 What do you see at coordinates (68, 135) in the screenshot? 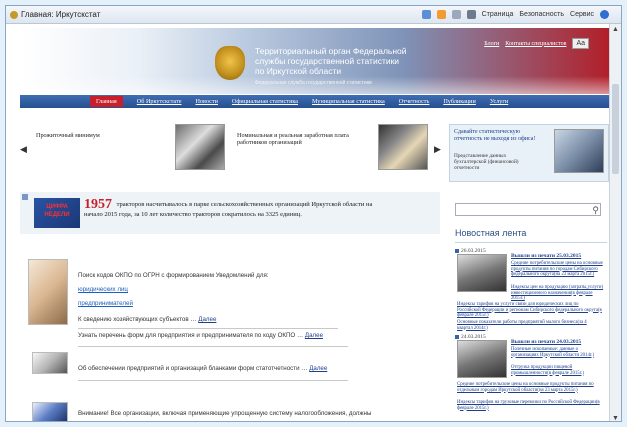
I see `carousel-item-living-wage: Прожиточный минимум` at bounding box center [68, 135].